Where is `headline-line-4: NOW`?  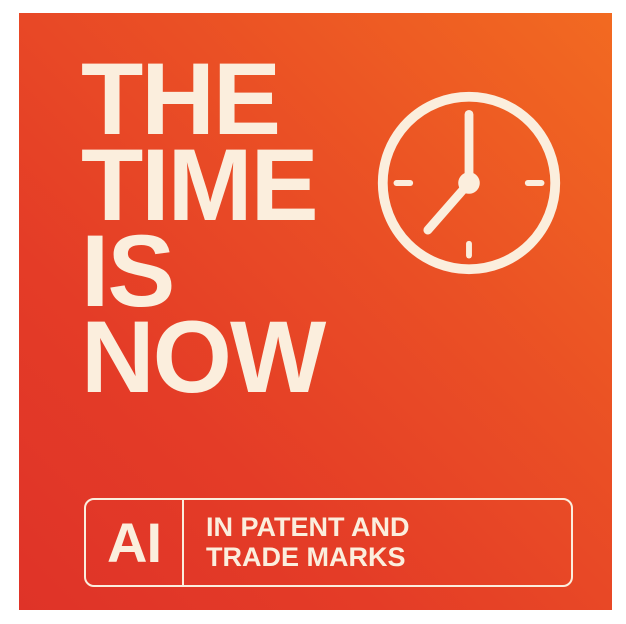 headline-line-4: NOW is located at coordinates (203, 357).